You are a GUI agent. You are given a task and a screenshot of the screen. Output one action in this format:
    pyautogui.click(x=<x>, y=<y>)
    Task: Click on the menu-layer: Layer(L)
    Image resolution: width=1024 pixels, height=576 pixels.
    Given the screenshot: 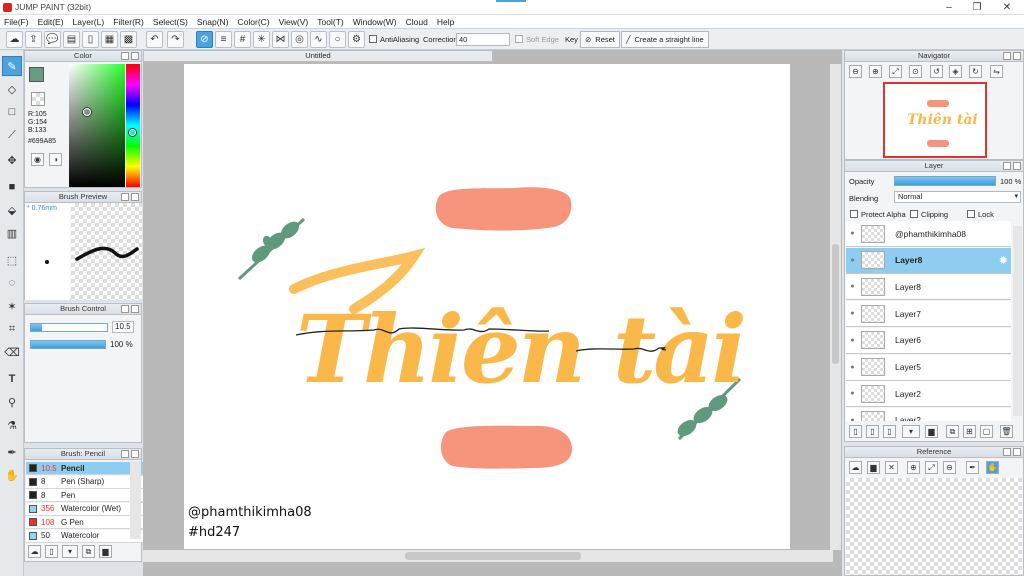 What is the action you would take?
    pyautogui.click(x=89, y=22)
    